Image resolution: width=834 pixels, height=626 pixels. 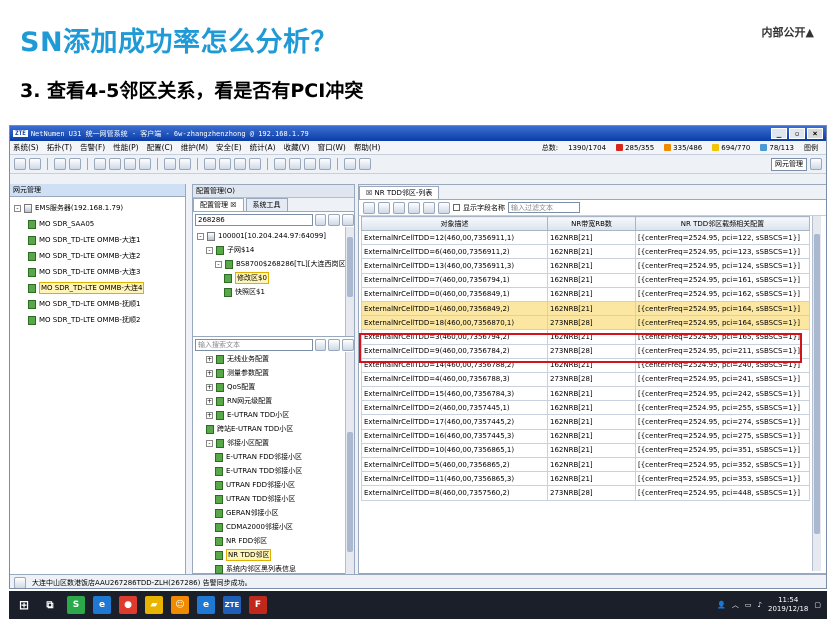 What do you see at coordinates (273, 429) in the screenshot?
I see `tree-item: 跨站E-UTRAN TDD小区` at bounding box center [273, 429].